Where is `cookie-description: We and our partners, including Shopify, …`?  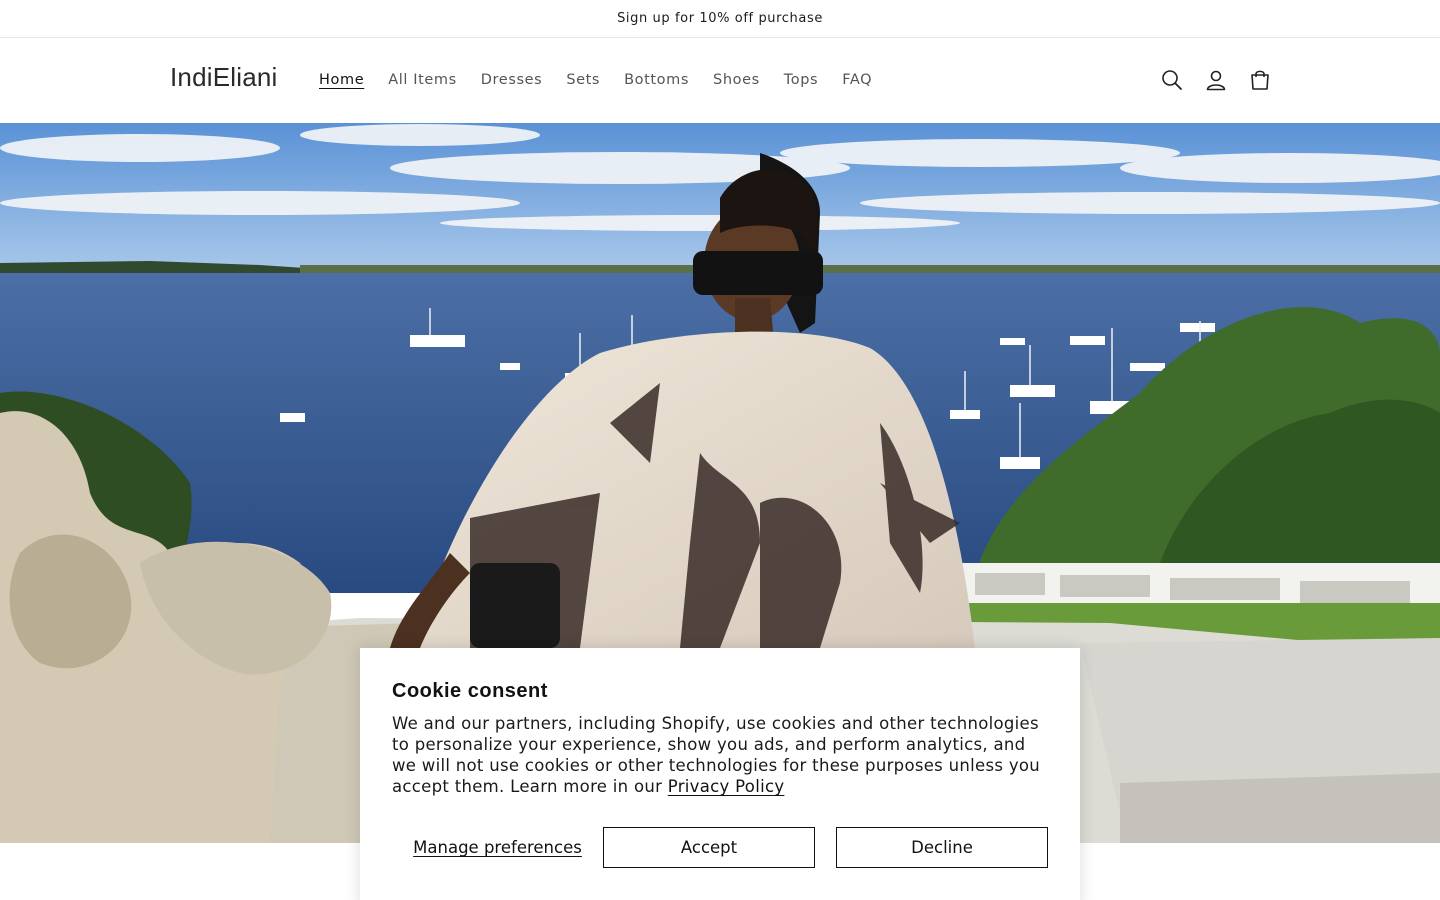
cookie-description: We and our partners, including Shopify, … is located at coordinates (722, 755).